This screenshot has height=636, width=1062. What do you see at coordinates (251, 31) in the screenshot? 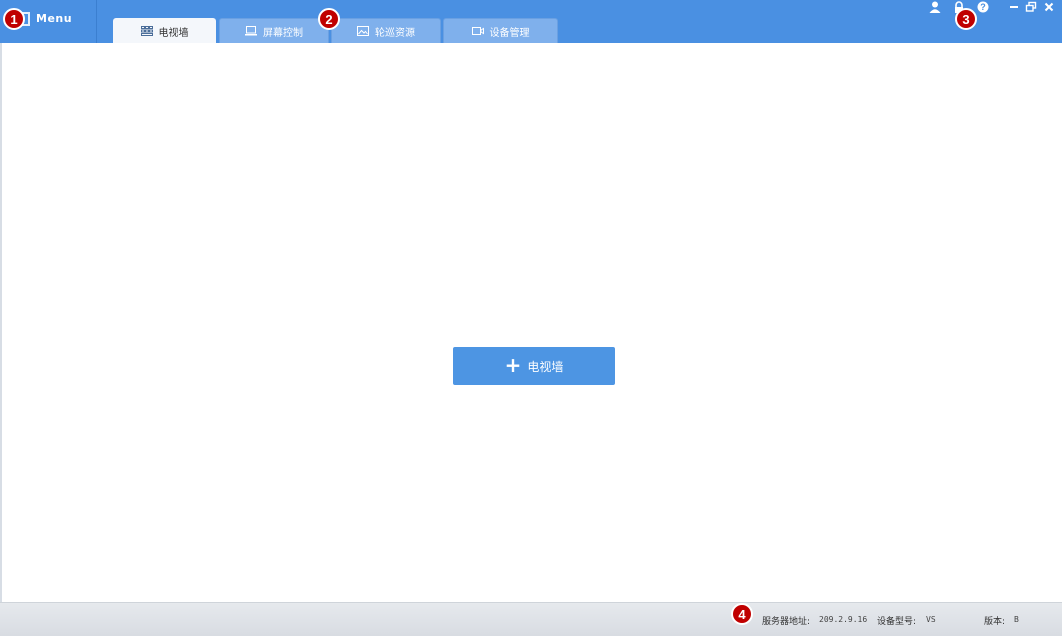
I see `monitor-icon` at bounding box center [251, 31].